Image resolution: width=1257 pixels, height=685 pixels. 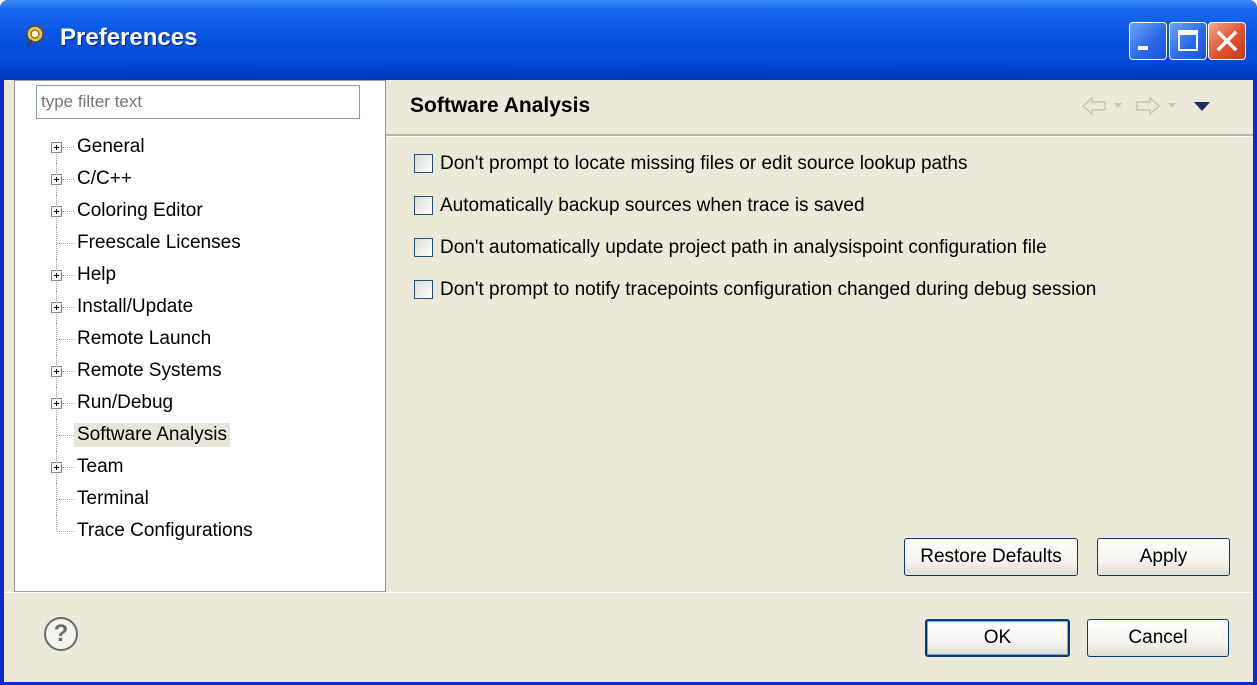 What do you see at coordinates (628, 40) in the screenshot?
I see `title-bar: Preferences` at bounding box center [628, 40].